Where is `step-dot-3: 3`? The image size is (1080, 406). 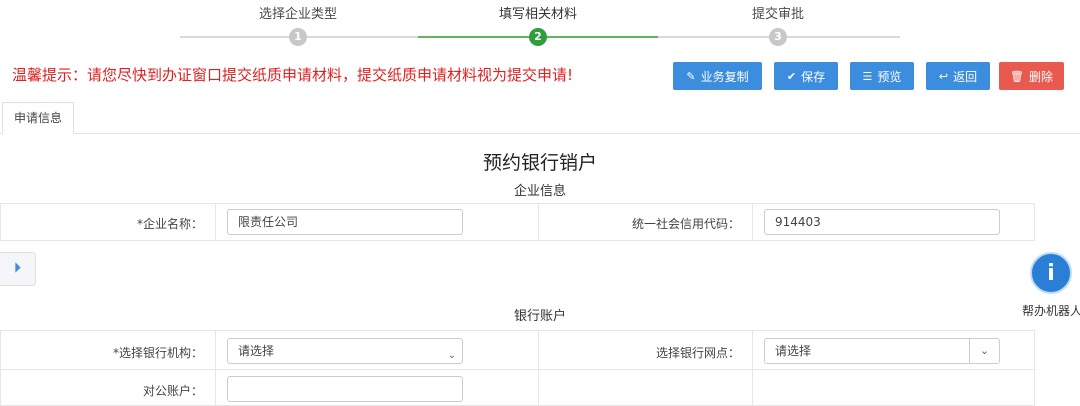 step-dot-3: 3 is located at coordinates (778, 37).